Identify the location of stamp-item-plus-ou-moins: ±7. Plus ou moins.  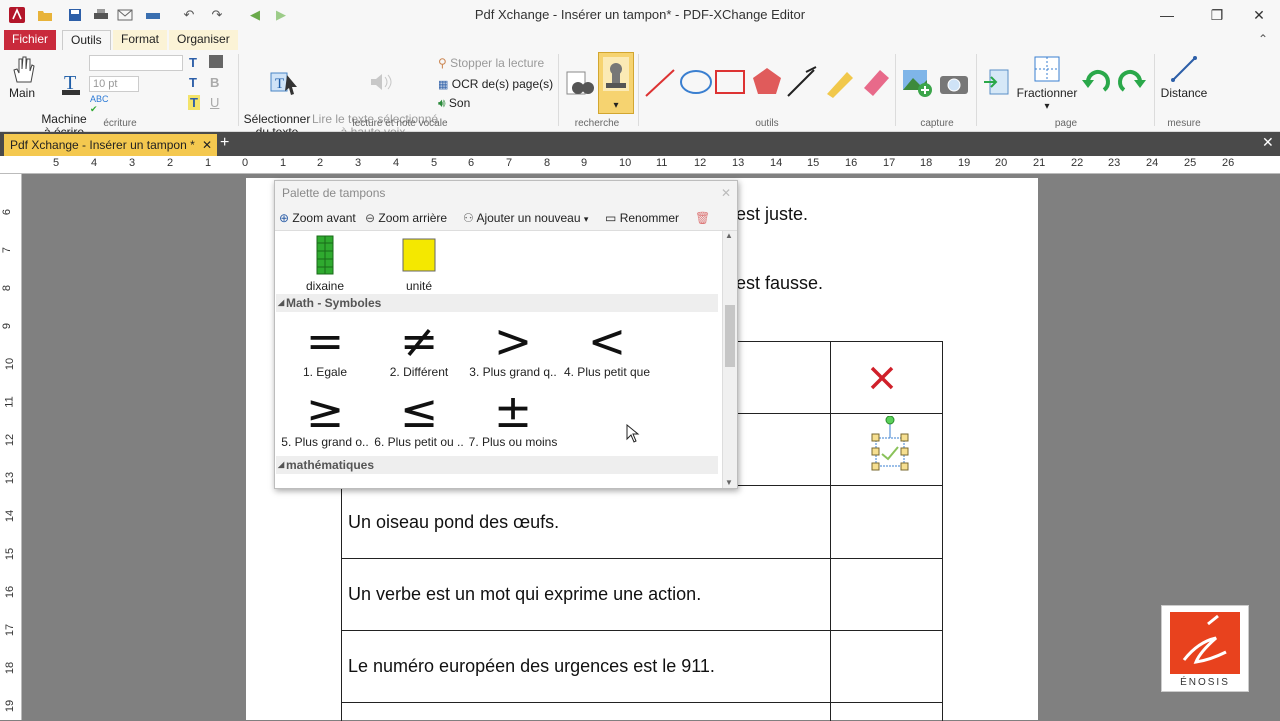
(513, 418).